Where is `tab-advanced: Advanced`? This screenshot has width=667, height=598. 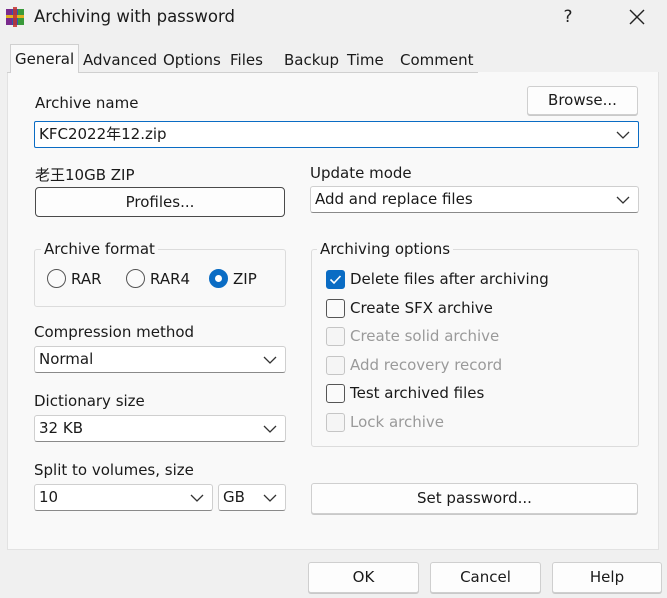
tab-advanced: Advanced is located at coordinates (120, 60).